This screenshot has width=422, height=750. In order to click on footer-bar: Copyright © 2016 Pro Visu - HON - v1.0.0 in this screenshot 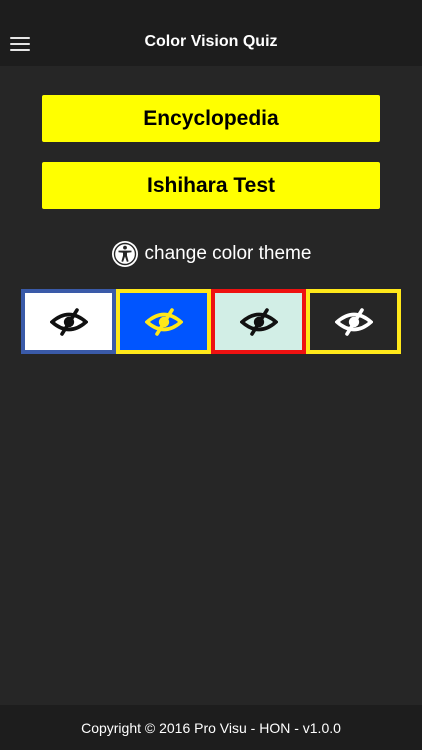, I will do `click(211, 727)`.